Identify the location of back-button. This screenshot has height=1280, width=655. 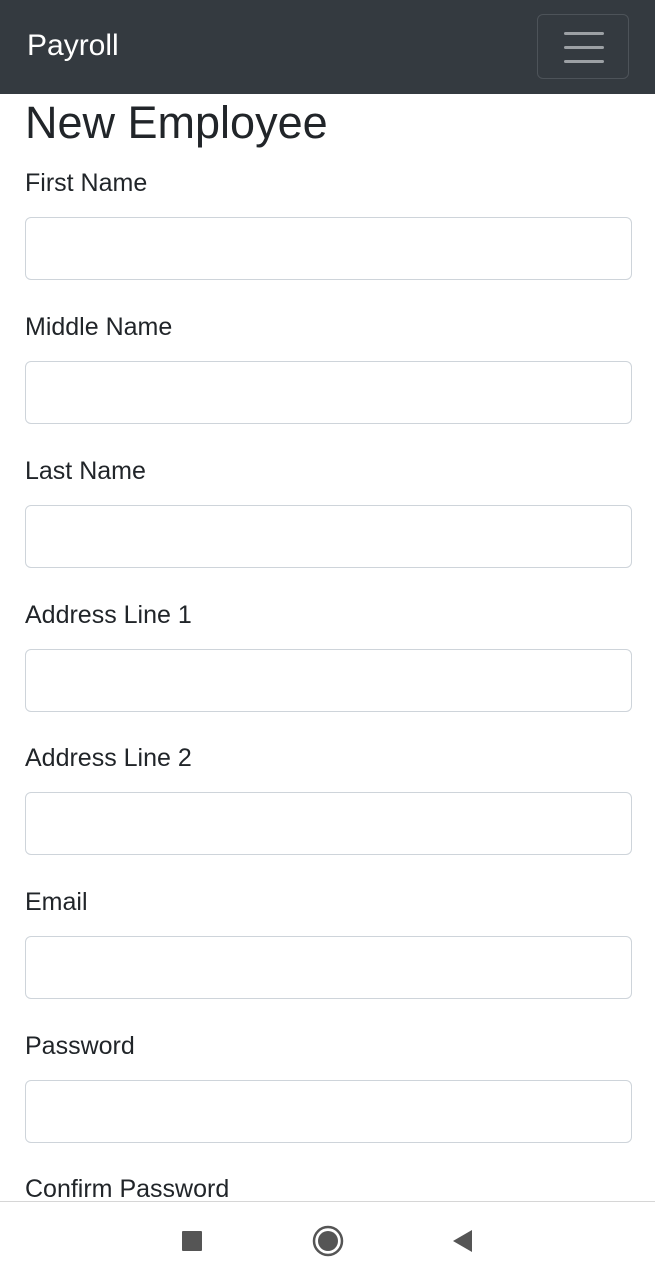
(462, 1241).